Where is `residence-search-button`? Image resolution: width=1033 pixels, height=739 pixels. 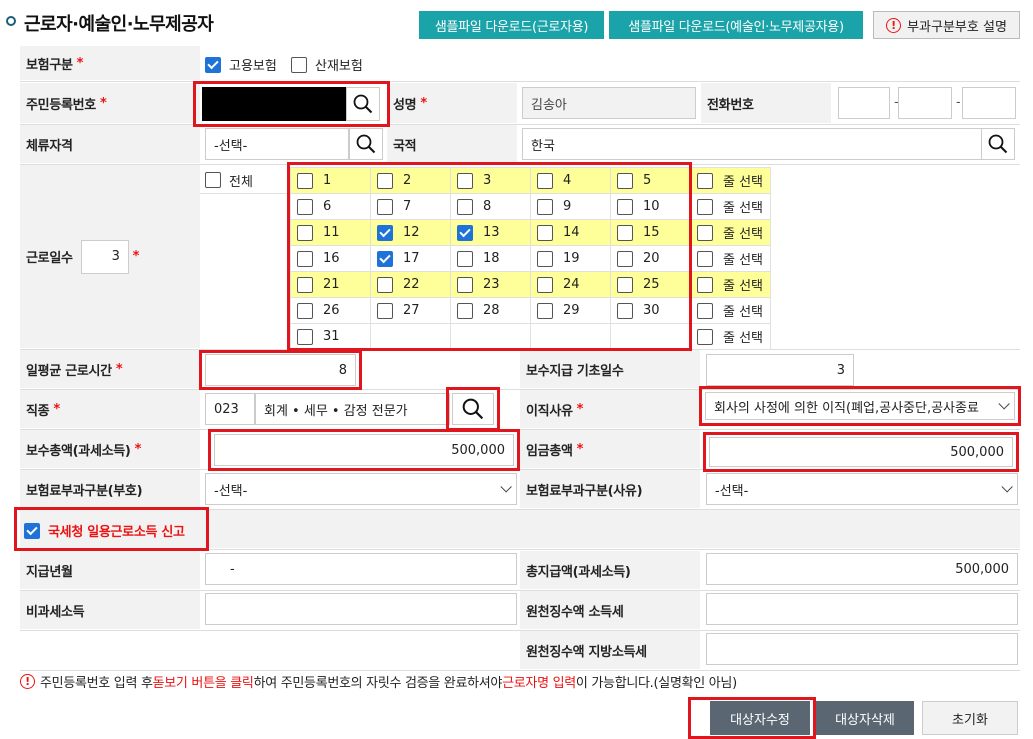 residence-search-button is located at coordinates (366, 144).